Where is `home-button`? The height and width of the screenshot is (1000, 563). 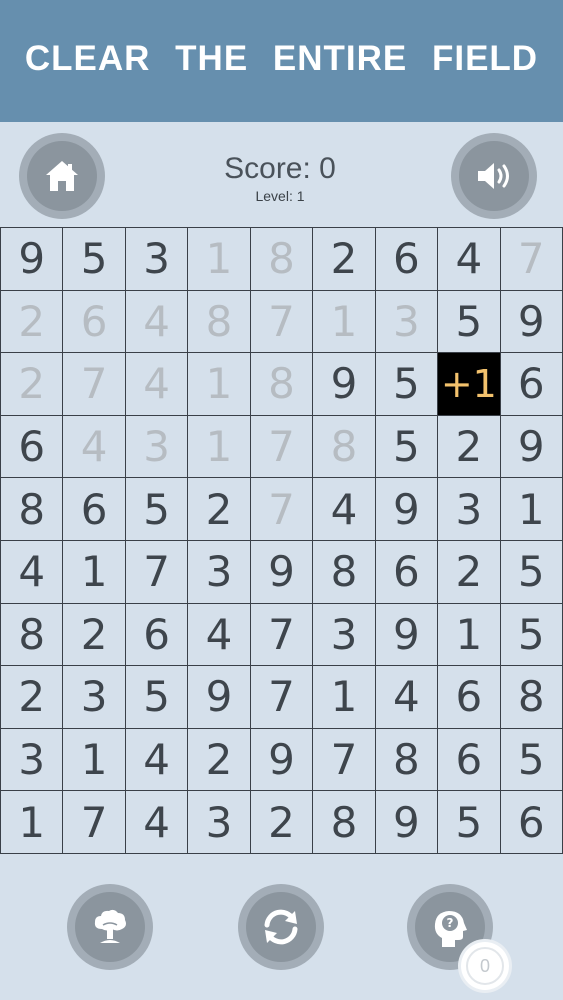 home-button is located at coordinates (62, 176).